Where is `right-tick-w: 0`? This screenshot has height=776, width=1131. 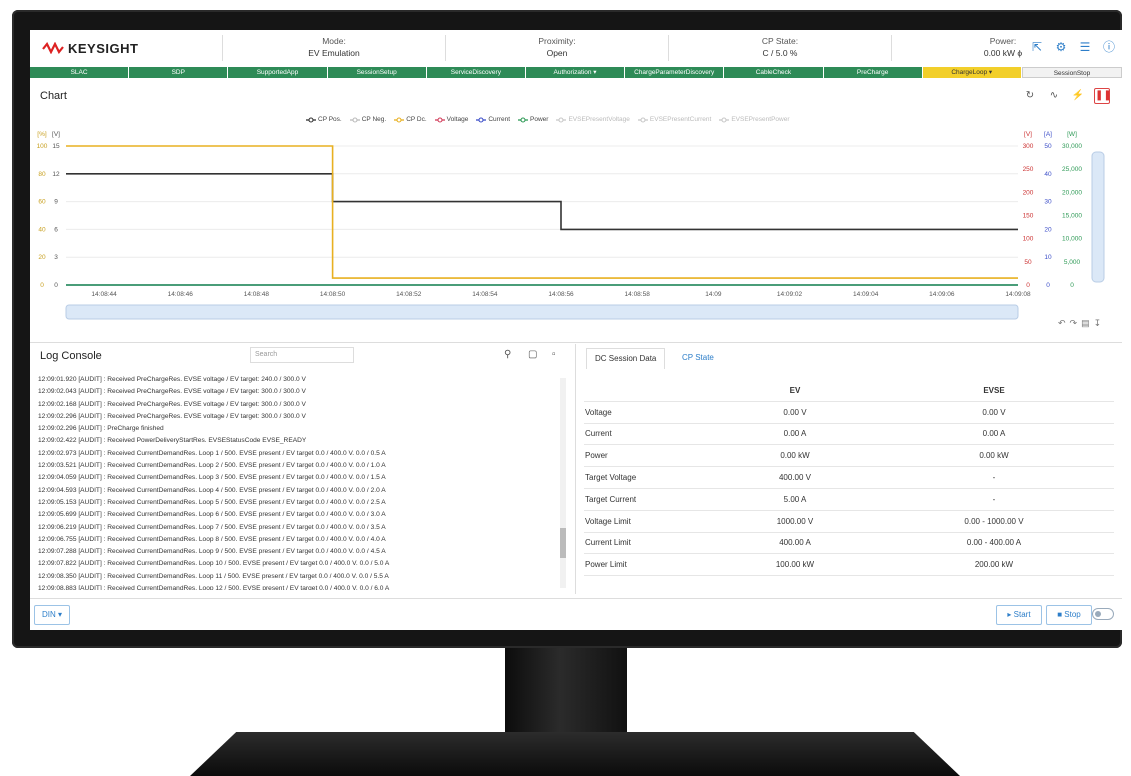 right-tick-w: 0 is located at coordinates (1072, 285).